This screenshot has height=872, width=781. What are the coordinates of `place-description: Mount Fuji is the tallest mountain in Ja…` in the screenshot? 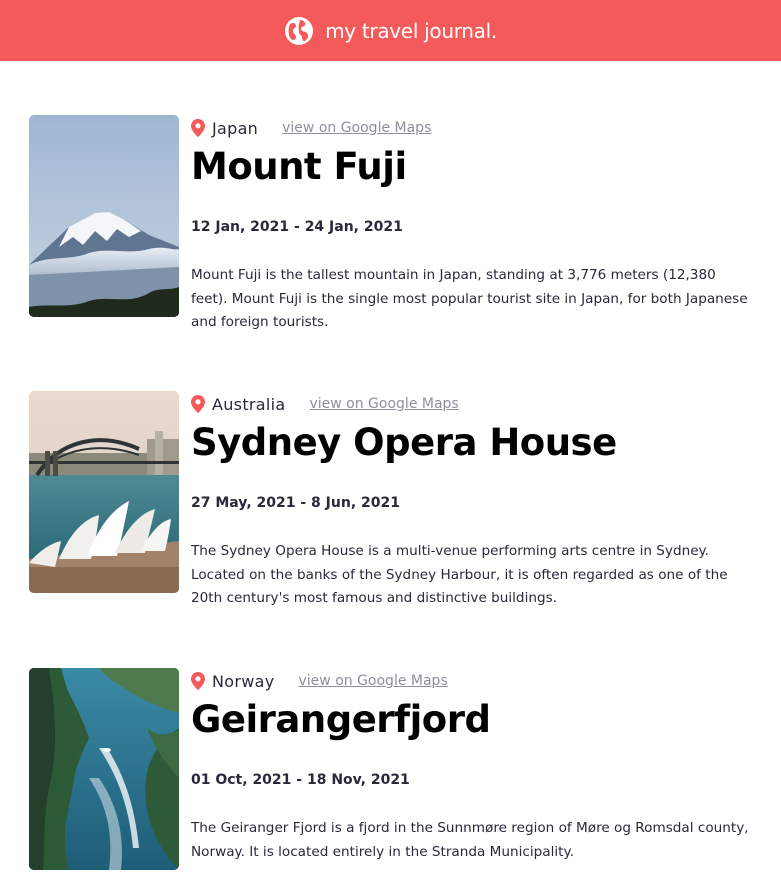 It's located at (469, 298).